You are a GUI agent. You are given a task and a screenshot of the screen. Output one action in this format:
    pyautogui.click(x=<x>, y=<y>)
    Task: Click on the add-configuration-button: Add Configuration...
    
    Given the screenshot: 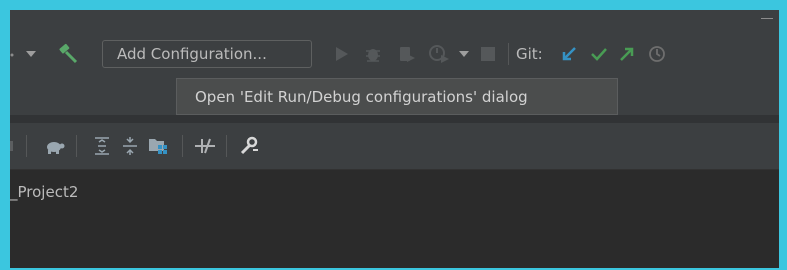 What is the action you would take?
    pyautogui.click(x=207, y=54)
    